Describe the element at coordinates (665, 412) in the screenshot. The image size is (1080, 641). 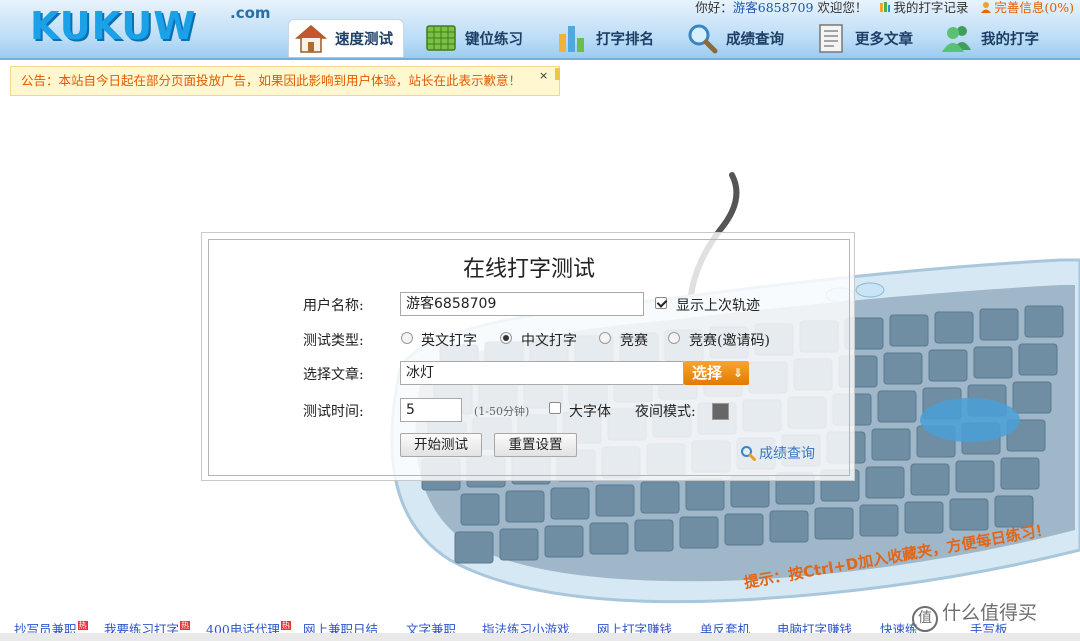
I see `night-mode-label: 夜间模式:` at that location.